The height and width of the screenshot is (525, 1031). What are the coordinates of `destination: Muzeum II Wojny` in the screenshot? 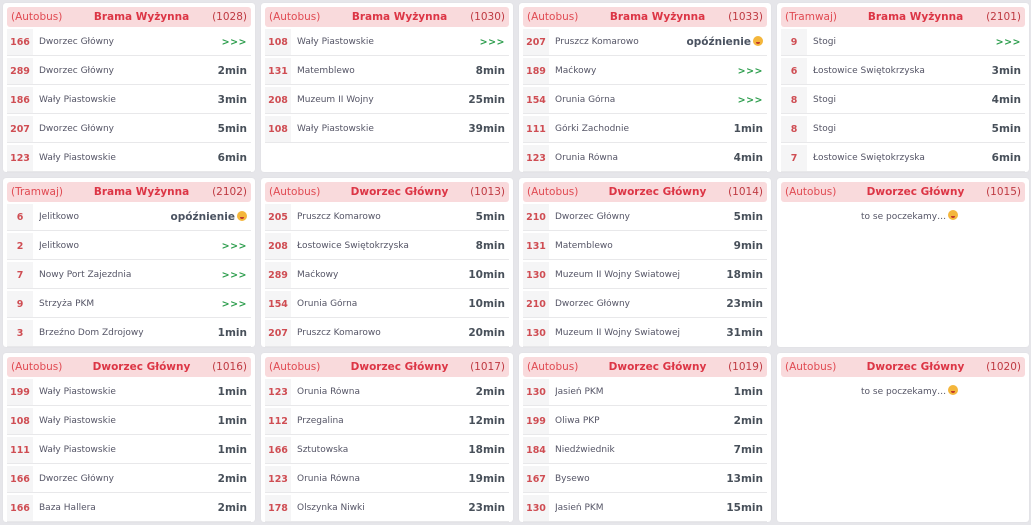 It's located at (335, 100).